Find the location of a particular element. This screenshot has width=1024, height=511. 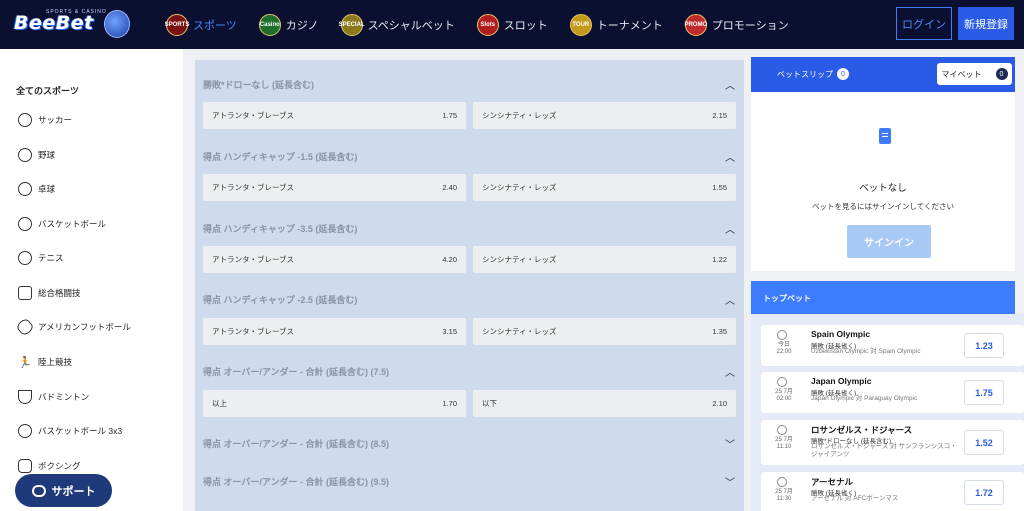

match-datetime: 今日 22:00 is located at coordinates (784, 348).